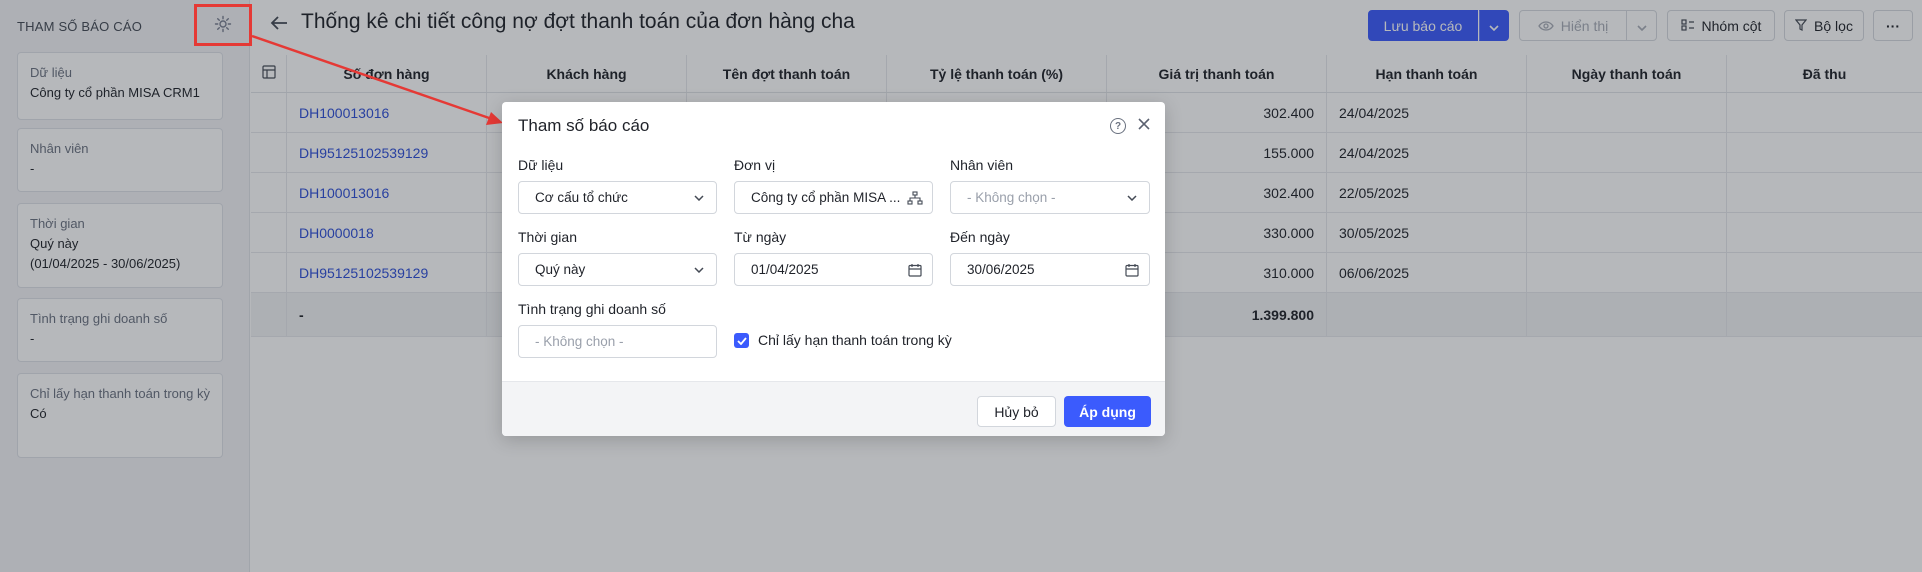  Describe the element at coordinates (982, 165) in the screenshot. I see `staff-label: Nhân viên` at that location.